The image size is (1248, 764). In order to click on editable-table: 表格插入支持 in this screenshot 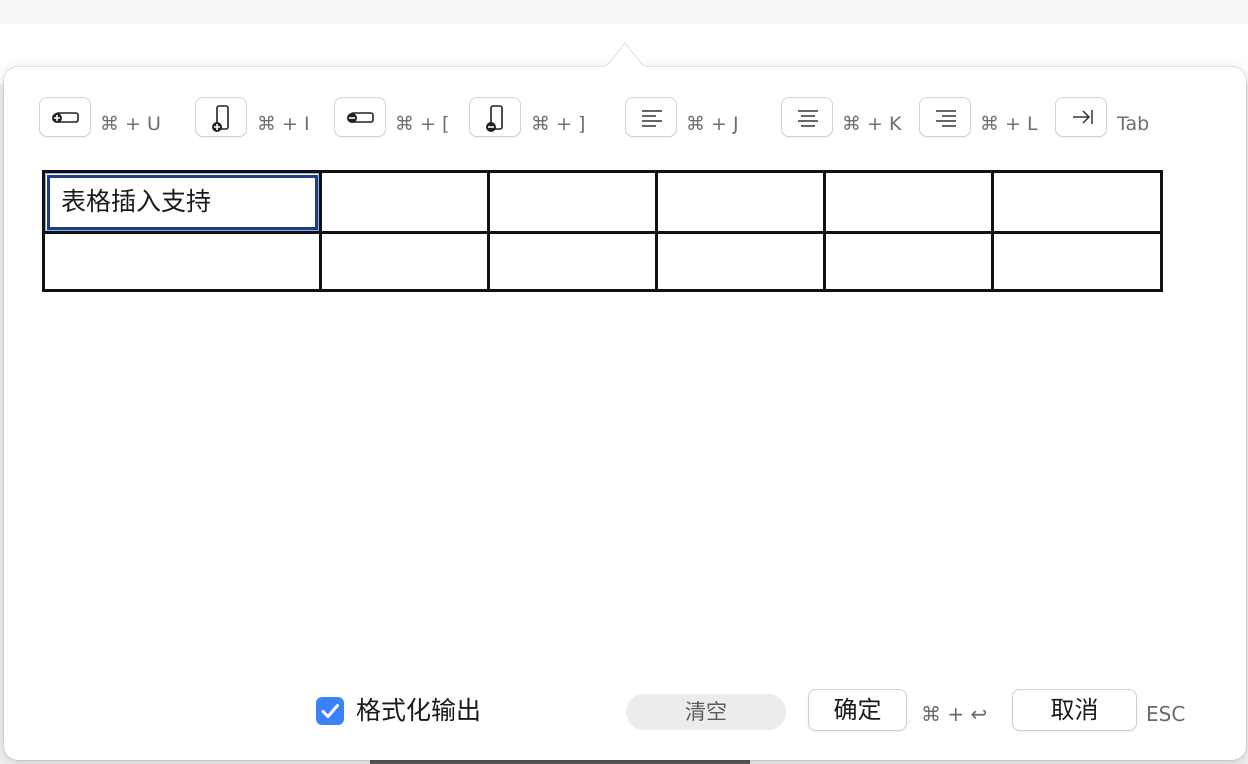, I will do `click(602, 231)`.